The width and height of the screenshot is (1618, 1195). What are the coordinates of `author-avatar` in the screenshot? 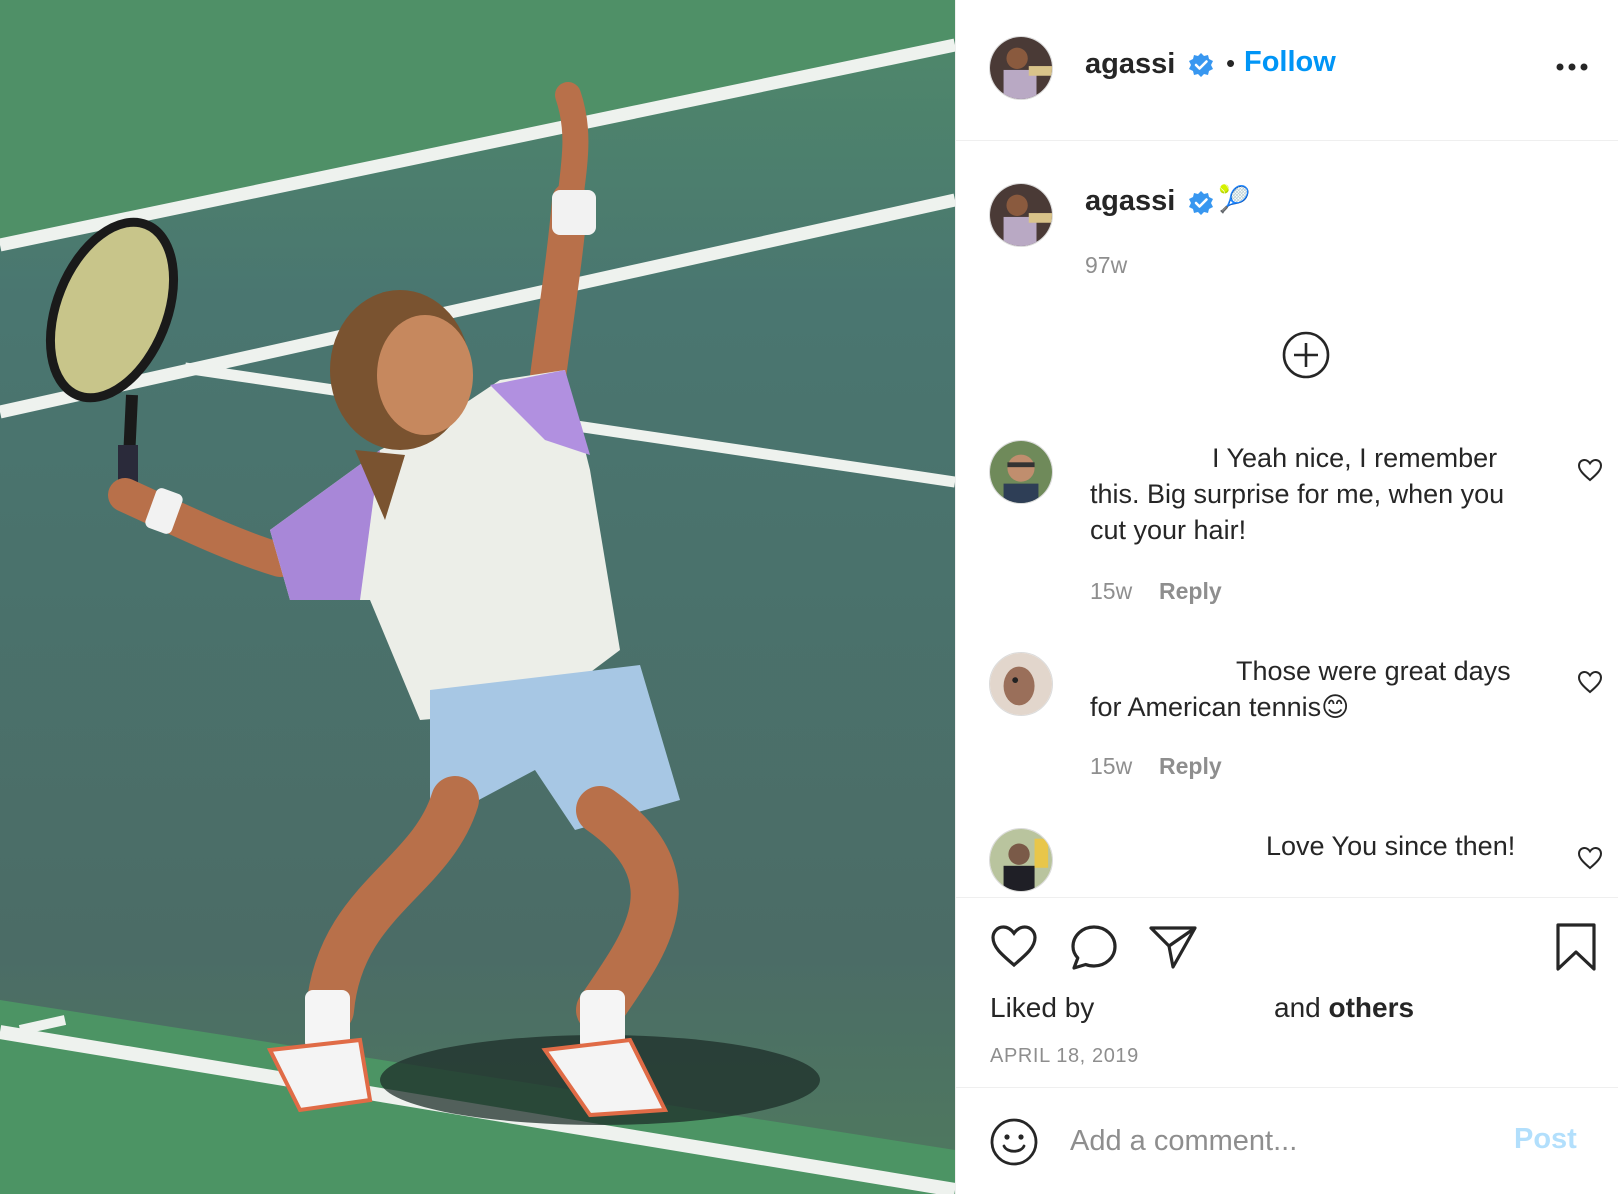 It's located at (1021, 68).